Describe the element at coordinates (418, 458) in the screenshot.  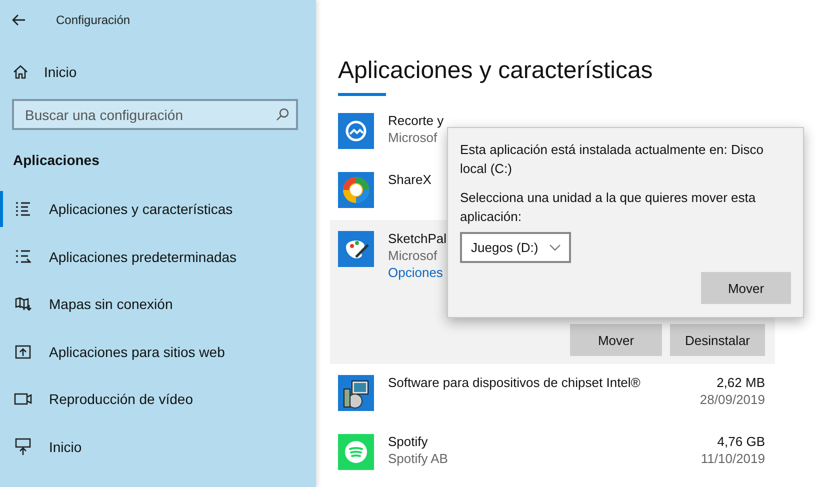
I see `app-publisher: Spotify AB` at that location.